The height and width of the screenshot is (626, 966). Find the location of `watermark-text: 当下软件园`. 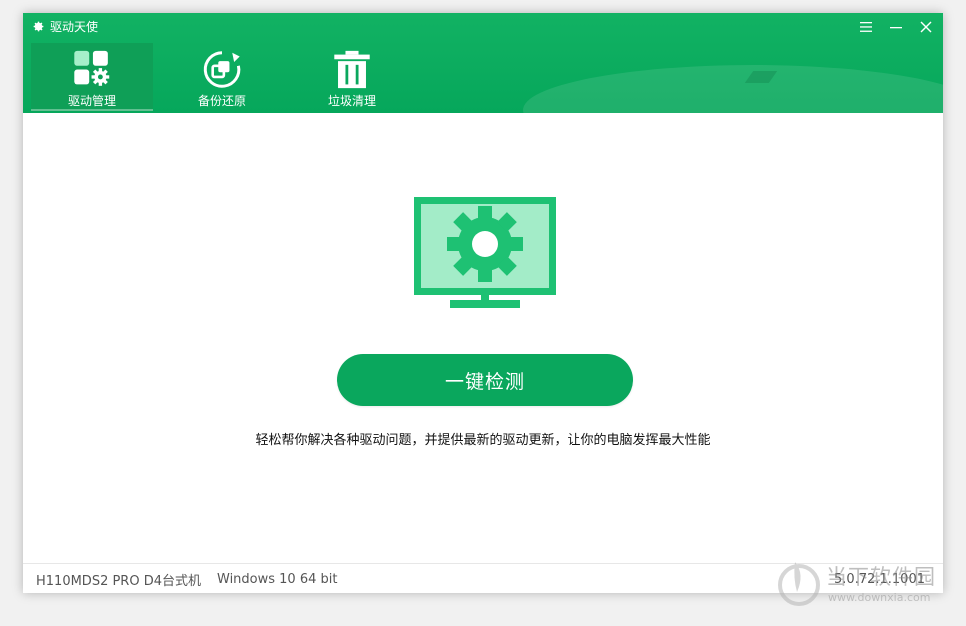

watermark-text: 当下软件园 is located at coordinates (881, 577).